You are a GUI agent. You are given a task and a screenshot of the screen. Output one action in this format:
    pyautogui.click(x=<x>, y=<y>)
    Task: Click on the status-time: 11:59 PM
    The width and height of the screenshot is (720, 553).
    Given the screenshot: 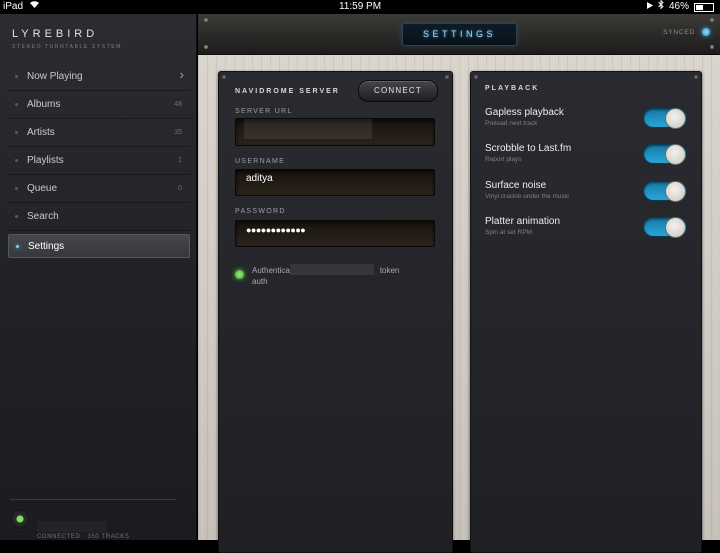 What is the action you would take?
    pyautogui.click(x=360, y=6)
    